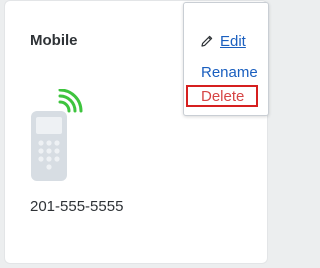 The image size is (320, 268). I want to click on mobile-phone-illustration, so click(57, 136).